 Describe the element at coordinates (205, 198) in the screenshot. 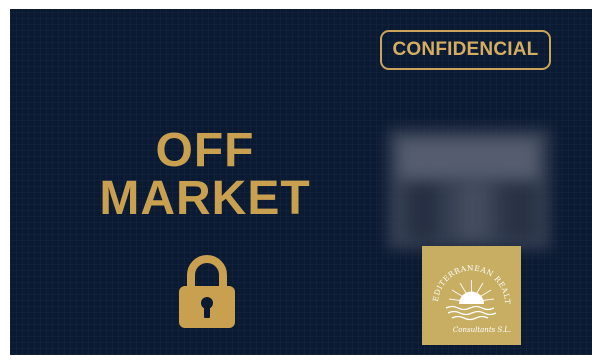

I see `headline-line-2: MARKET` at that location.